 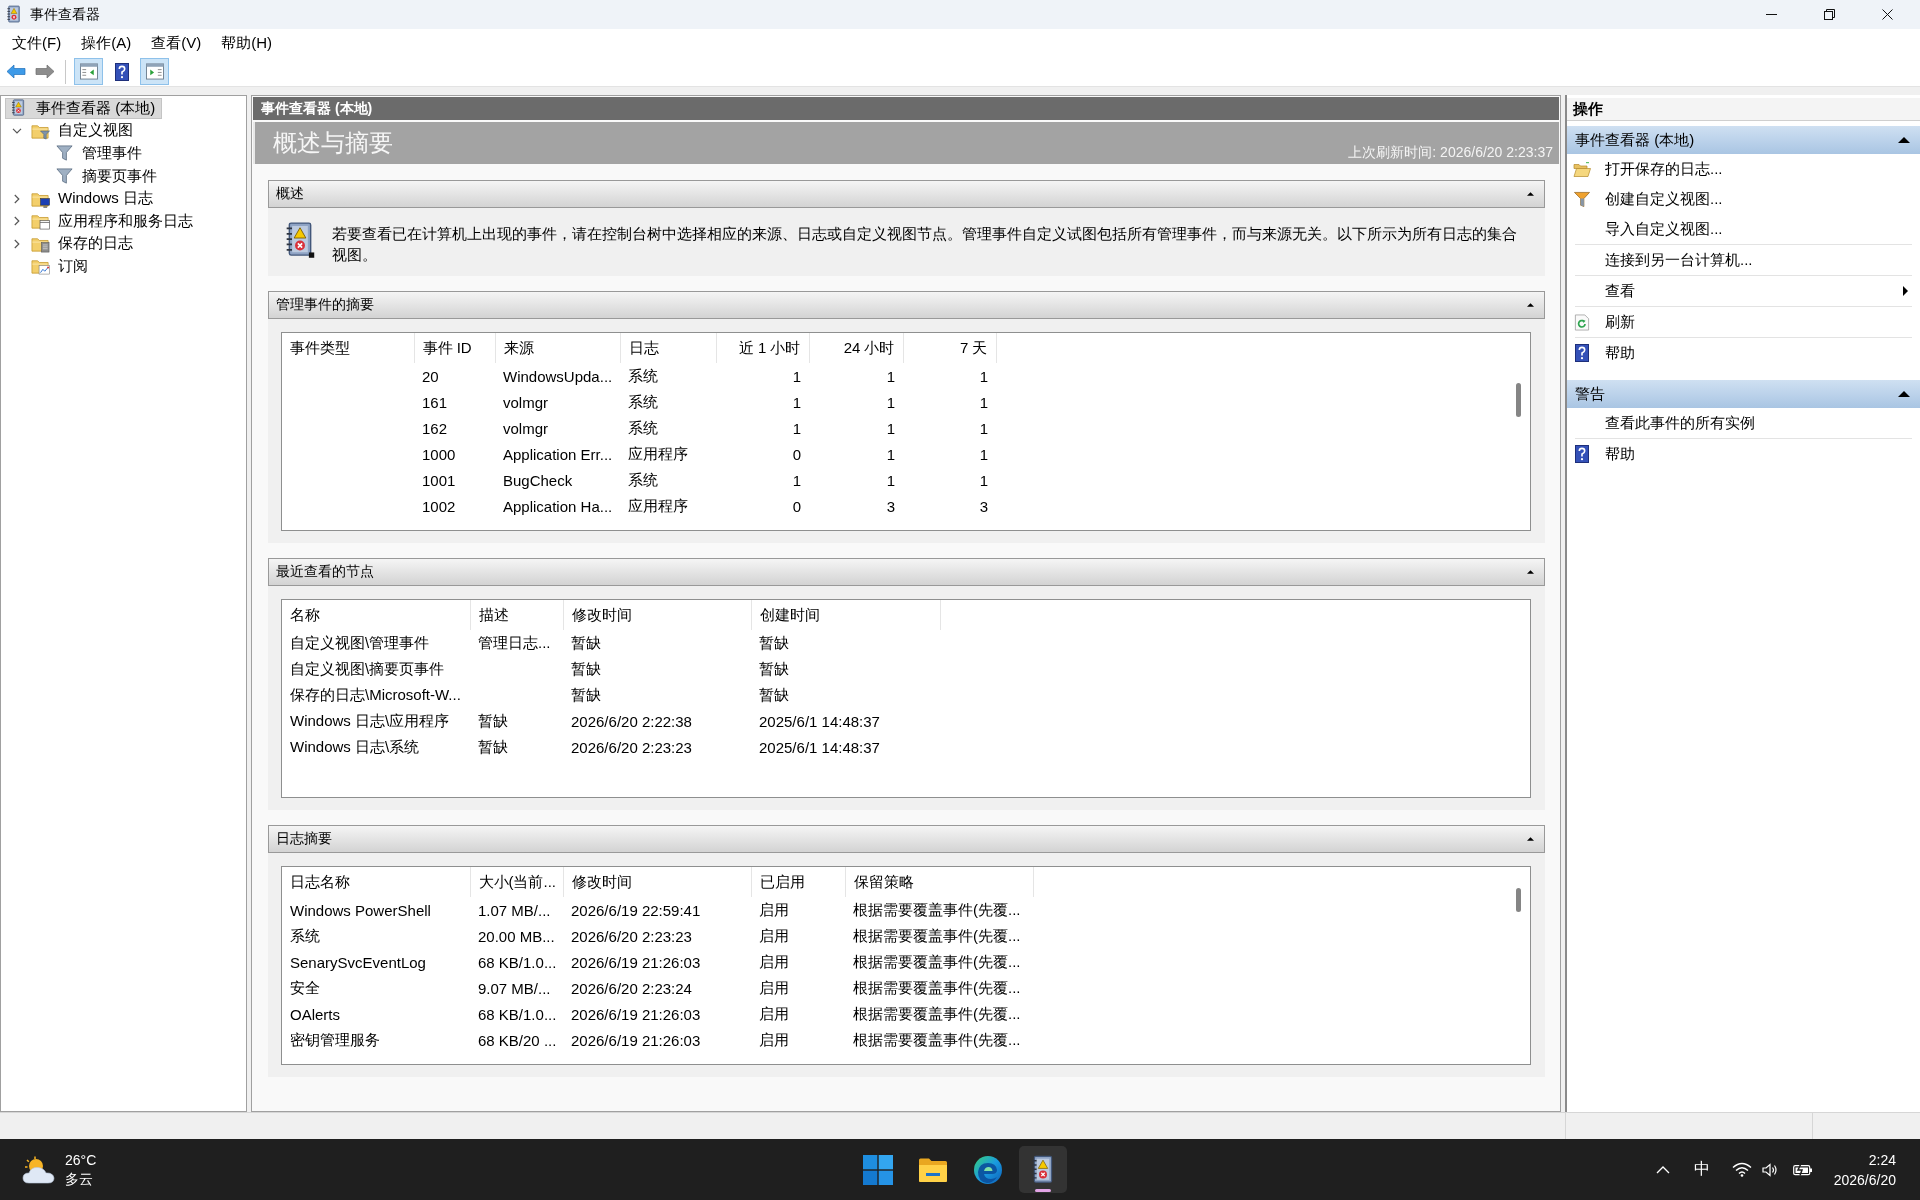 I want to click on menu-item: 文件(F), so click(x=37, y=43).